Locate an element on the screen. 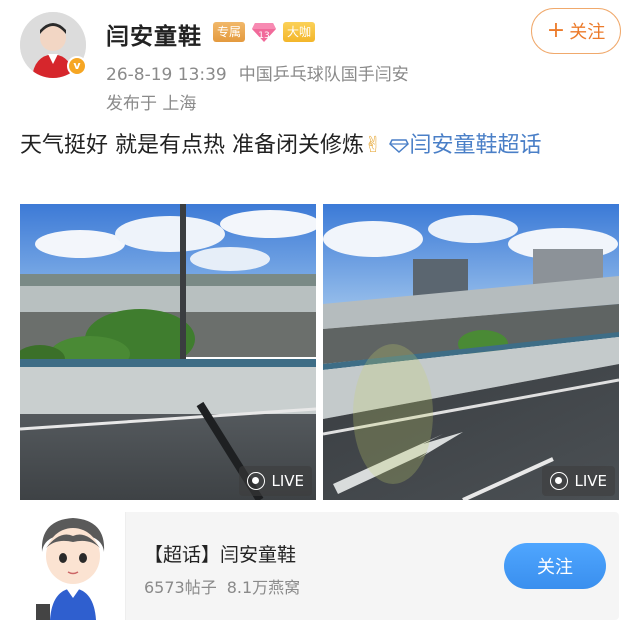  level-diamond-icon: 13 is located at coordinates (264, 32).